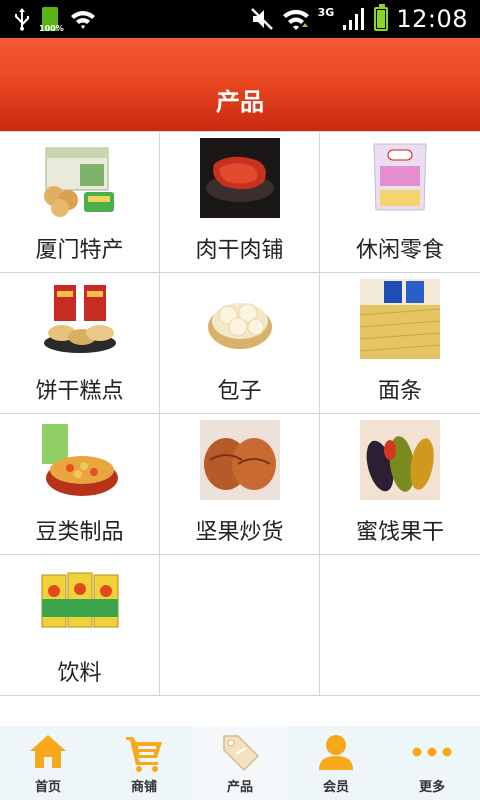 Image resolution: width=480 pixels, height=800 pixels. Describe the element at coordinates (51, 20) in the screenshot. I see `battery-full-icon: 100%` at that location.